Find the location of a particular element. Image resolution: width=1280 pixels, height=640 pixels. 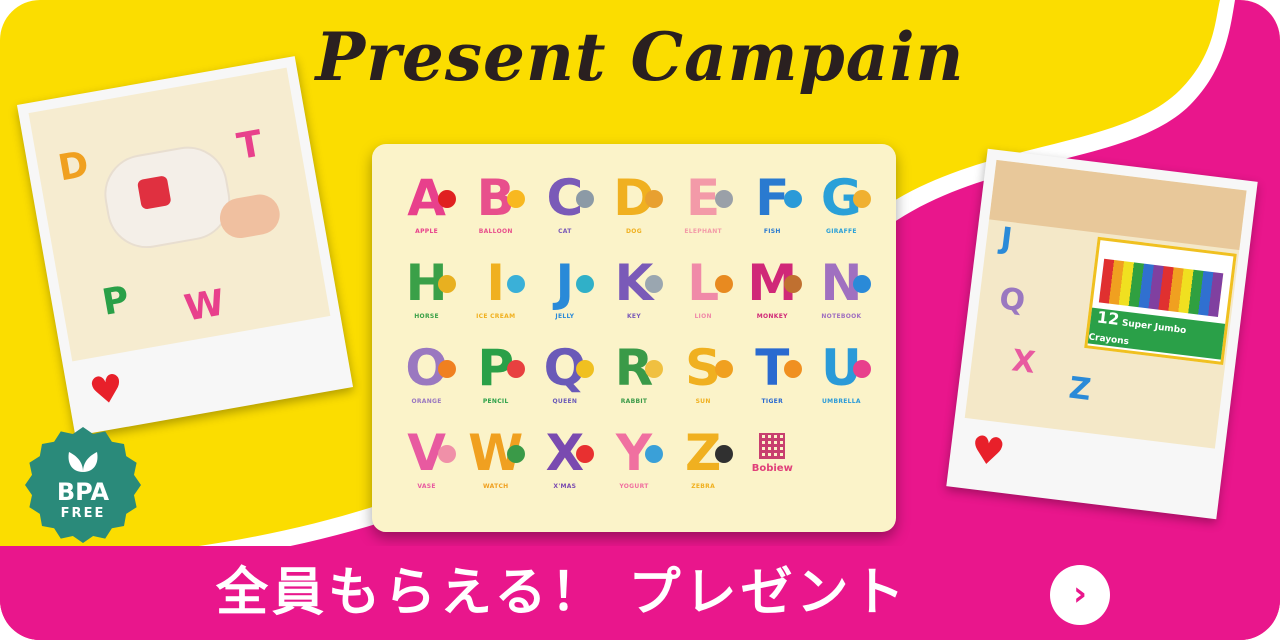

letter-word: LION is located at coordinates (703, 316).